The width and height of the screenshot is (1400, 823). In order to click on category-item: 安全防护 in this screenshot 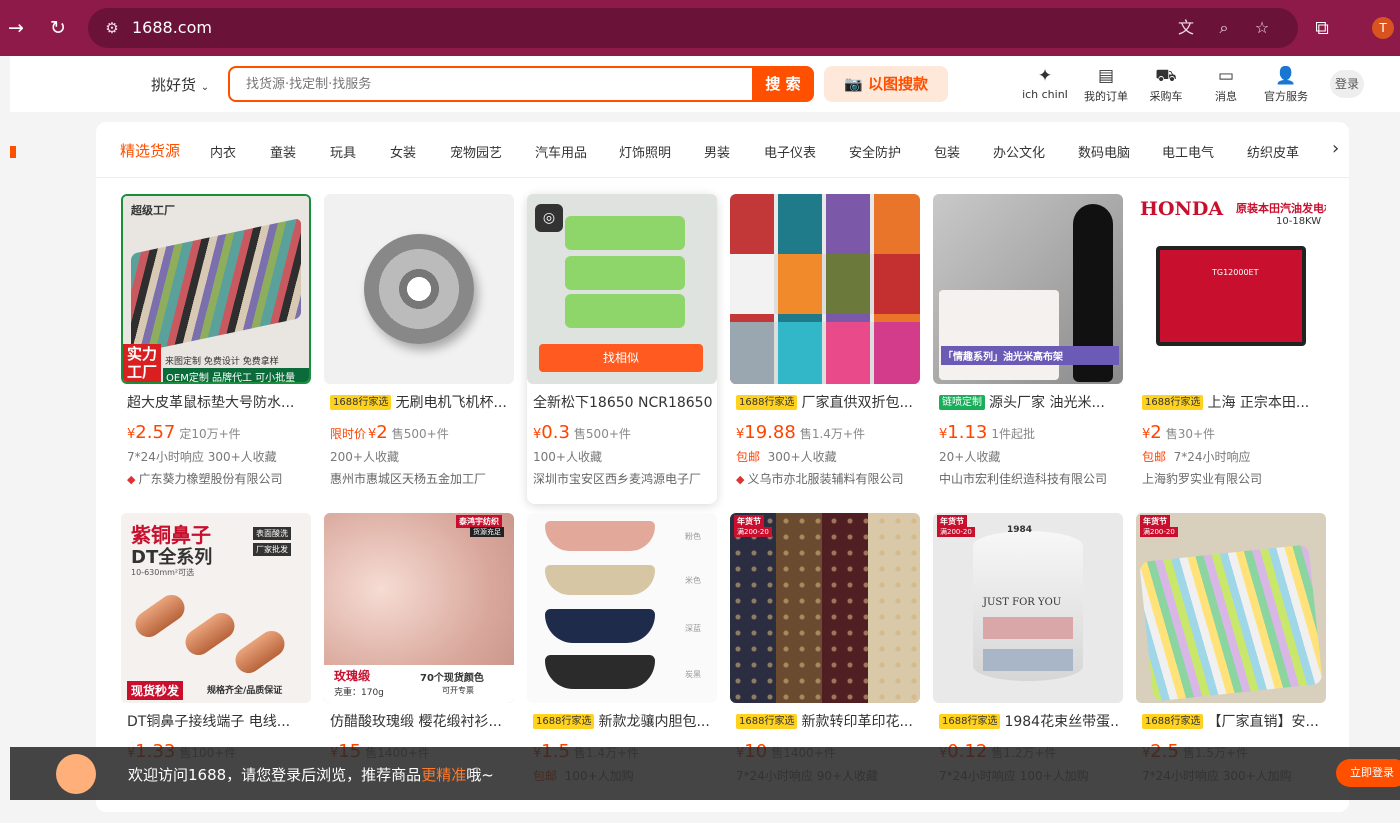, I will do `click(875, 151)`.